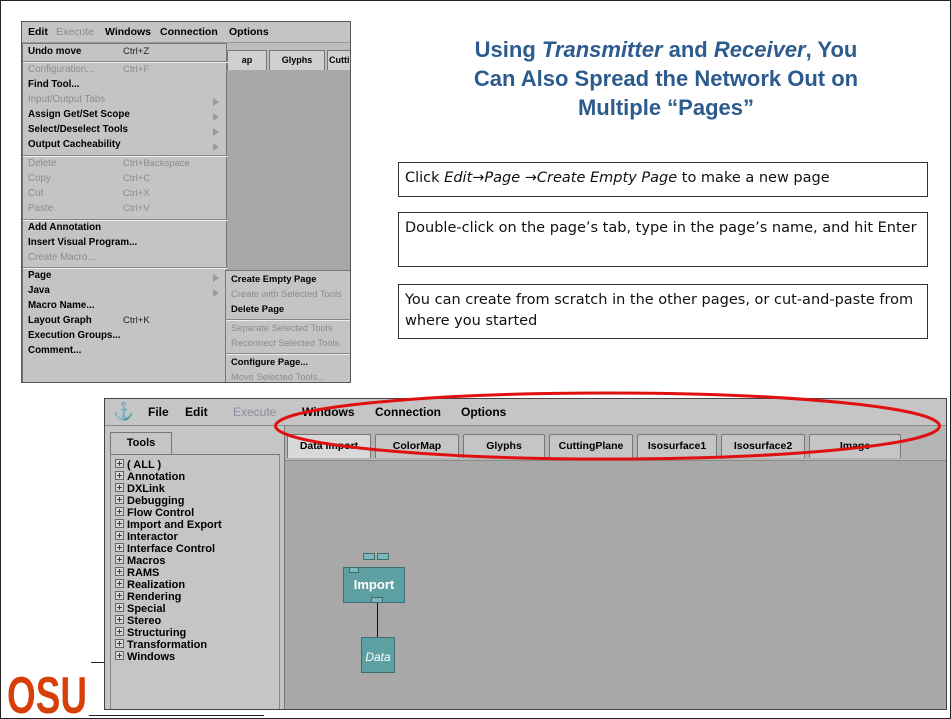  Describe the element at coordinates (78, 131) in the screenshot. I see `menu-item-select-deselect-tools: Select/Deselect Tools` at that location.